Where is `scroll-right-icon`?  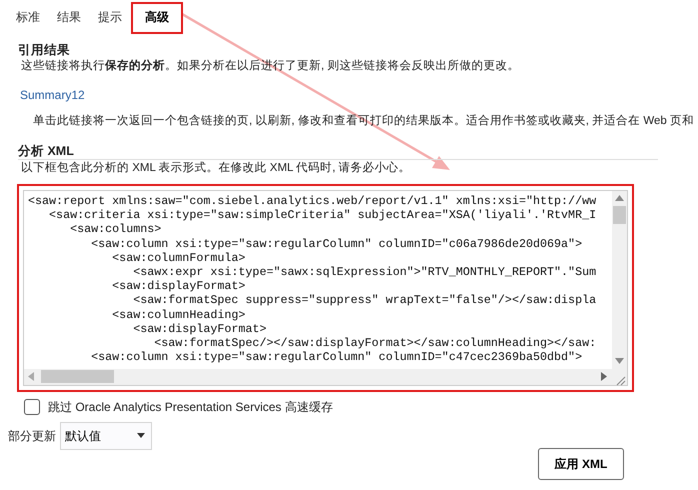 scroll-right-icon is located at coordinates (604, 377).